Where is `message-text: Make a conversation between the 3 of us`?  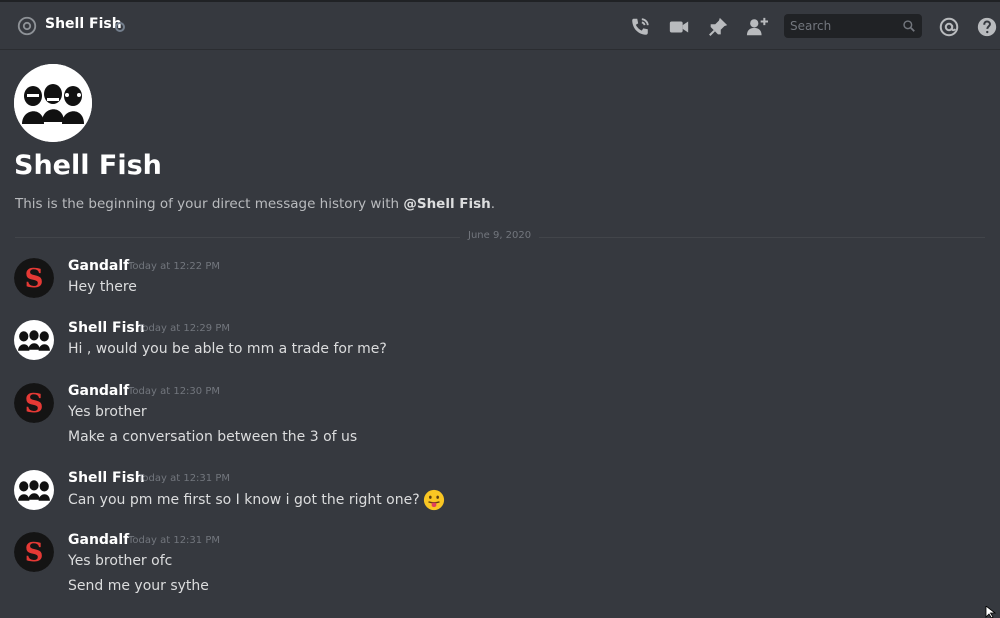 message-text: Make a conversation between the 3 of us is located at coordinates (213, 437).